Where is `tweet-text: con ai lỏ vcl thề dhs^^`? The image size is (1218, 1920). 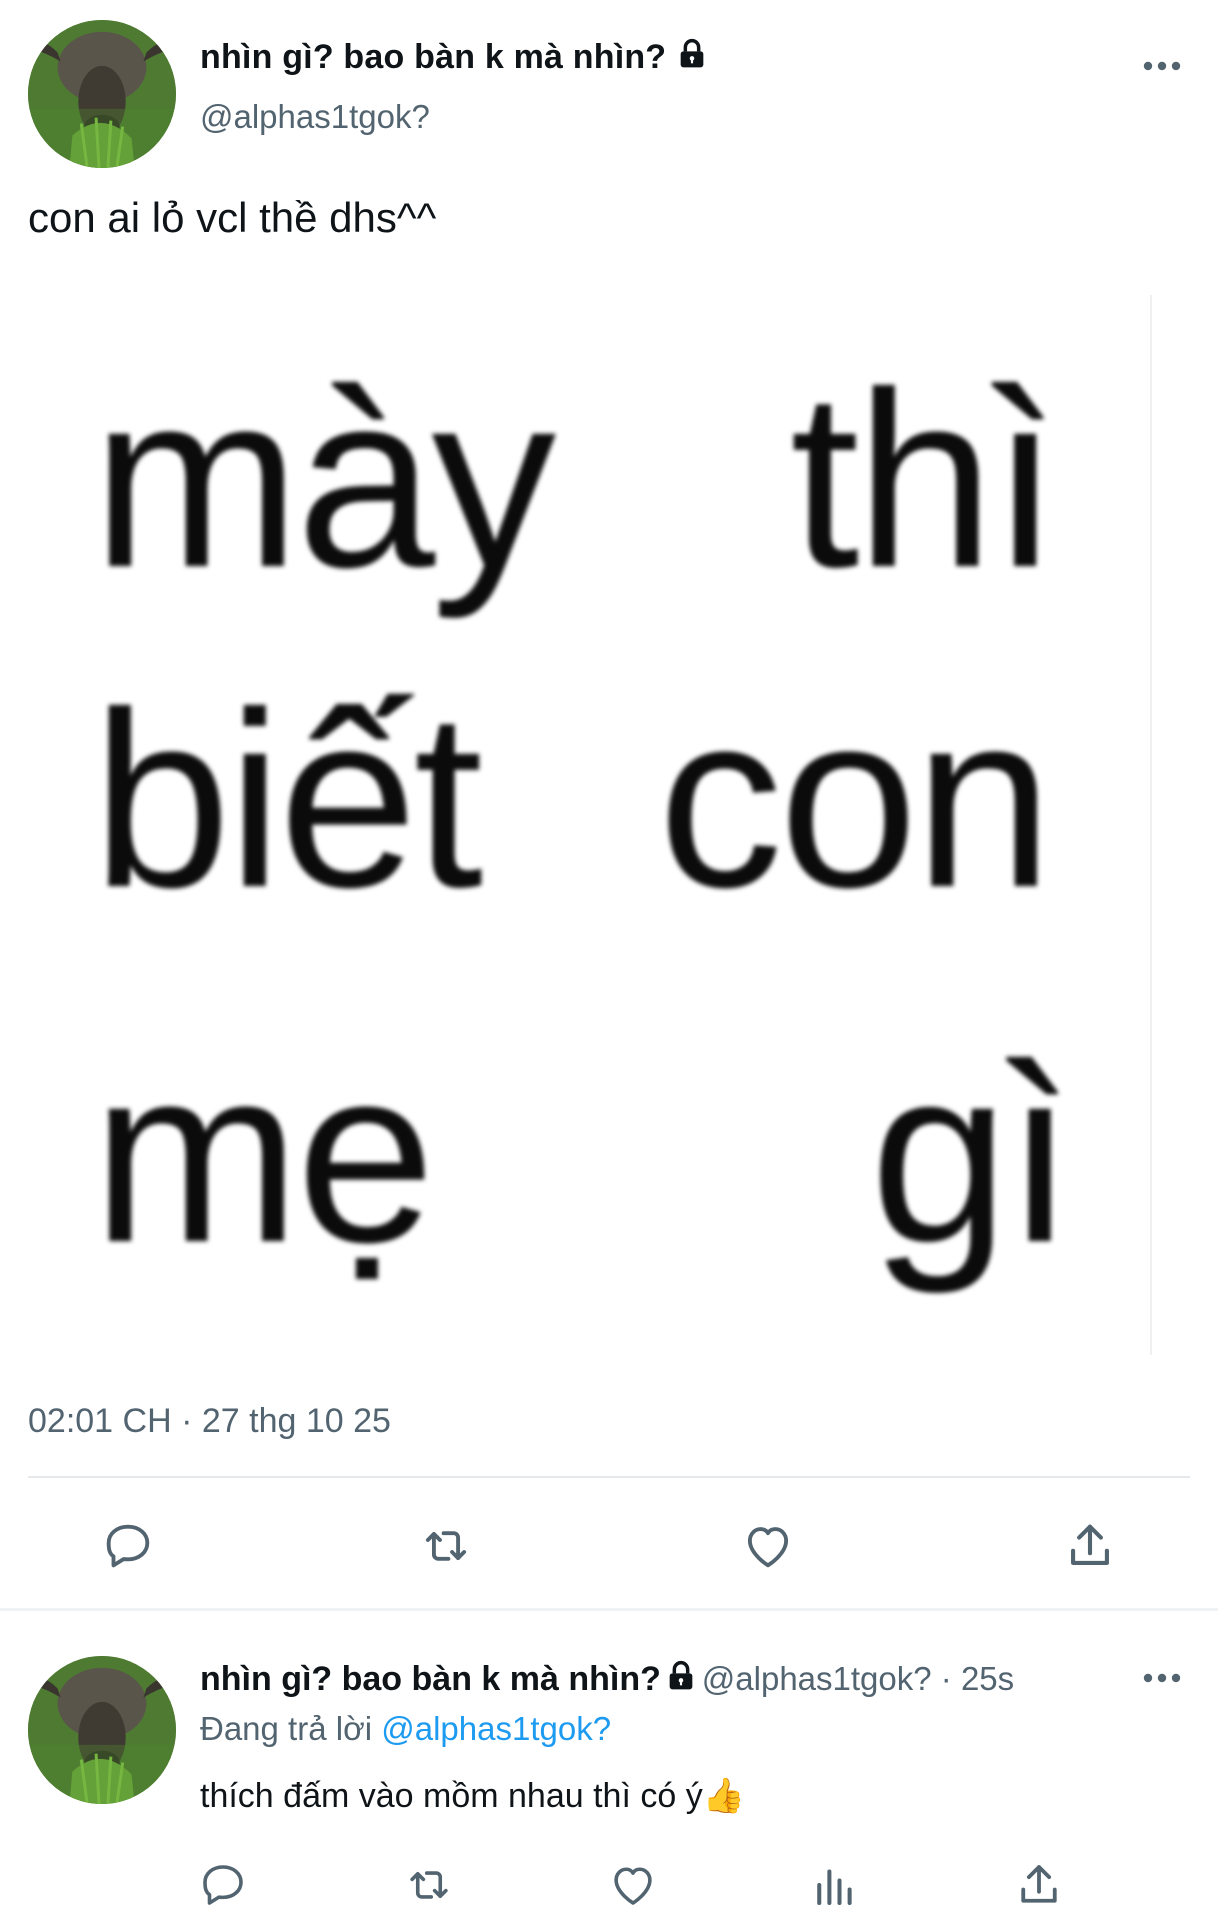
tweet-text: con ai lỏ vcl thề dhs^^ is located at coordinates (232, 217).